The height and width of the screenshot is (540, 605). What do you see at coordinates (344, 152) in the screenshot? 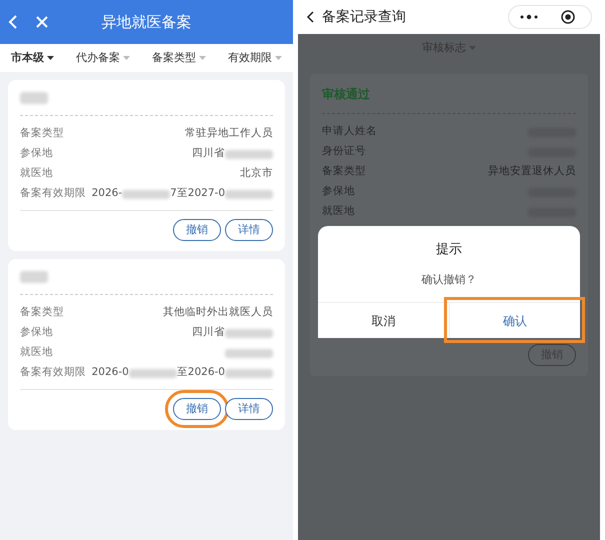
I see `row-label: 身份证号` at bounding box center [344, 152].